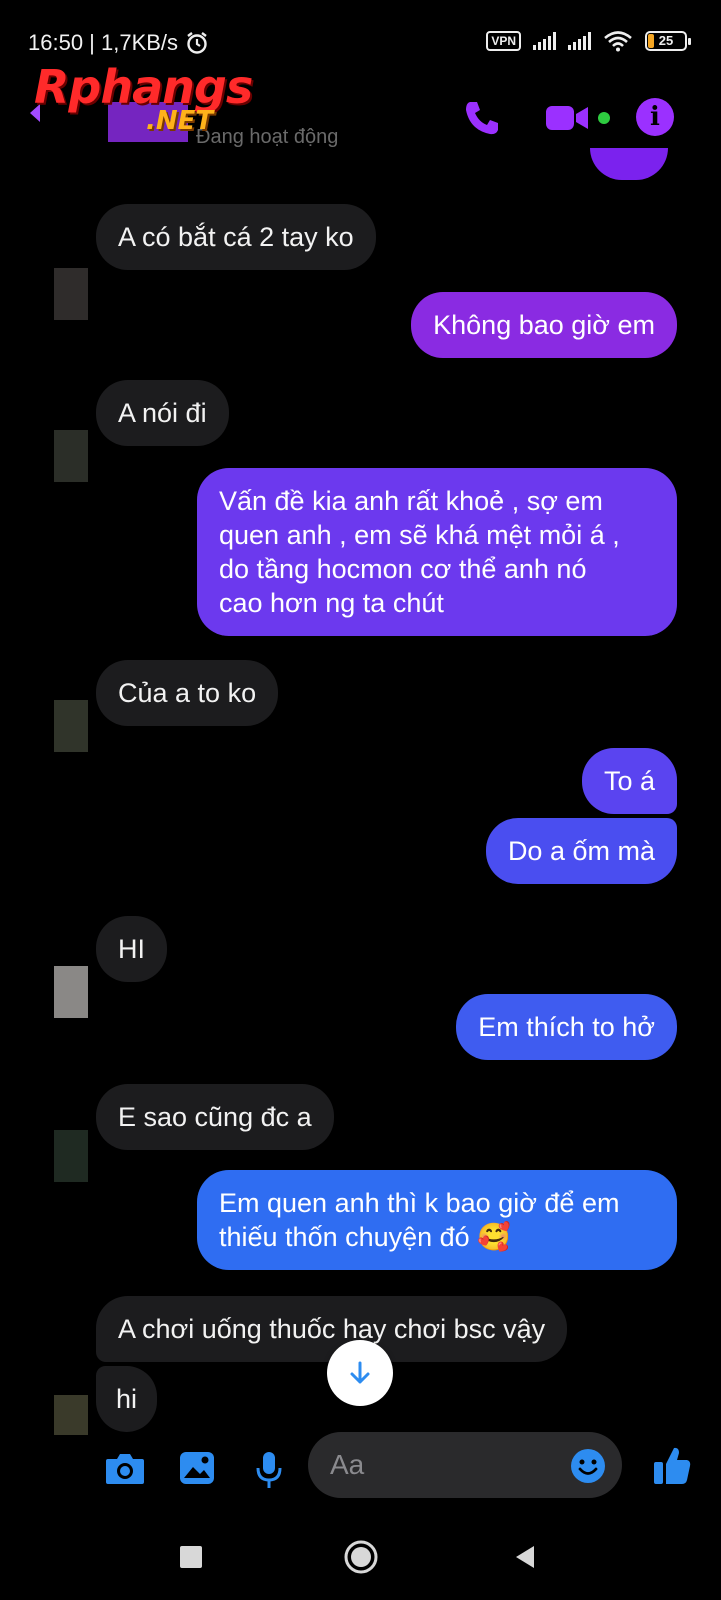  I want to click on chat-header: Đang hoạt động Rphangs .NET i, so click(360, 110).